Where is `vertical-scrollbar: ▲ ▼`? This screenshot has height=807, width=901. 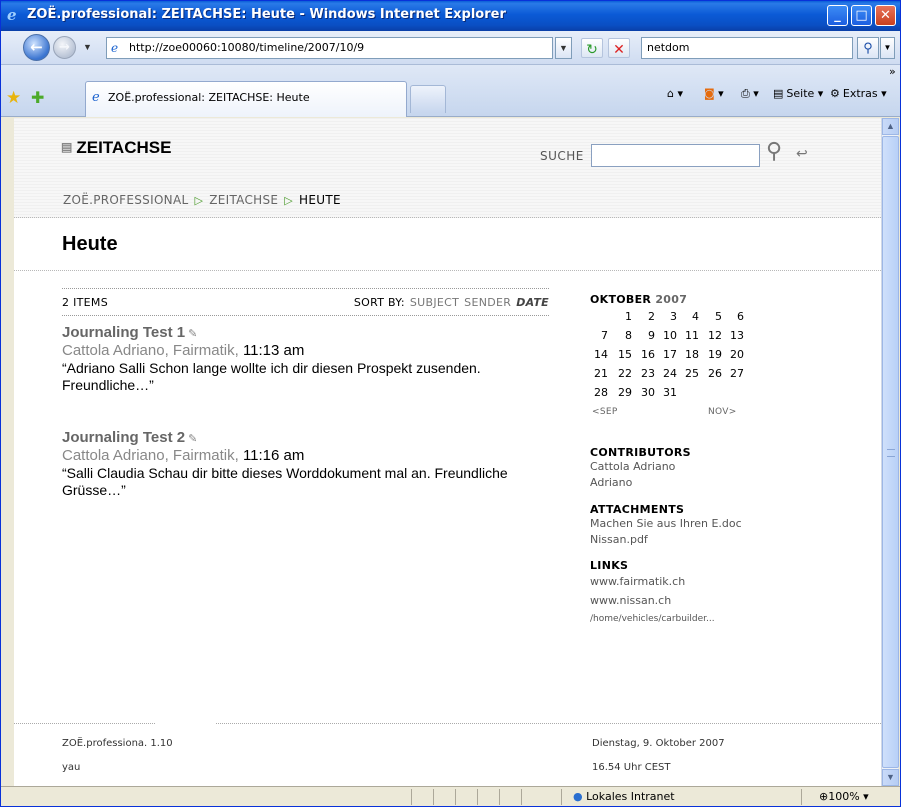
vertical-scrollbar: ▲ ▼ is located at coordinates (890, 452).